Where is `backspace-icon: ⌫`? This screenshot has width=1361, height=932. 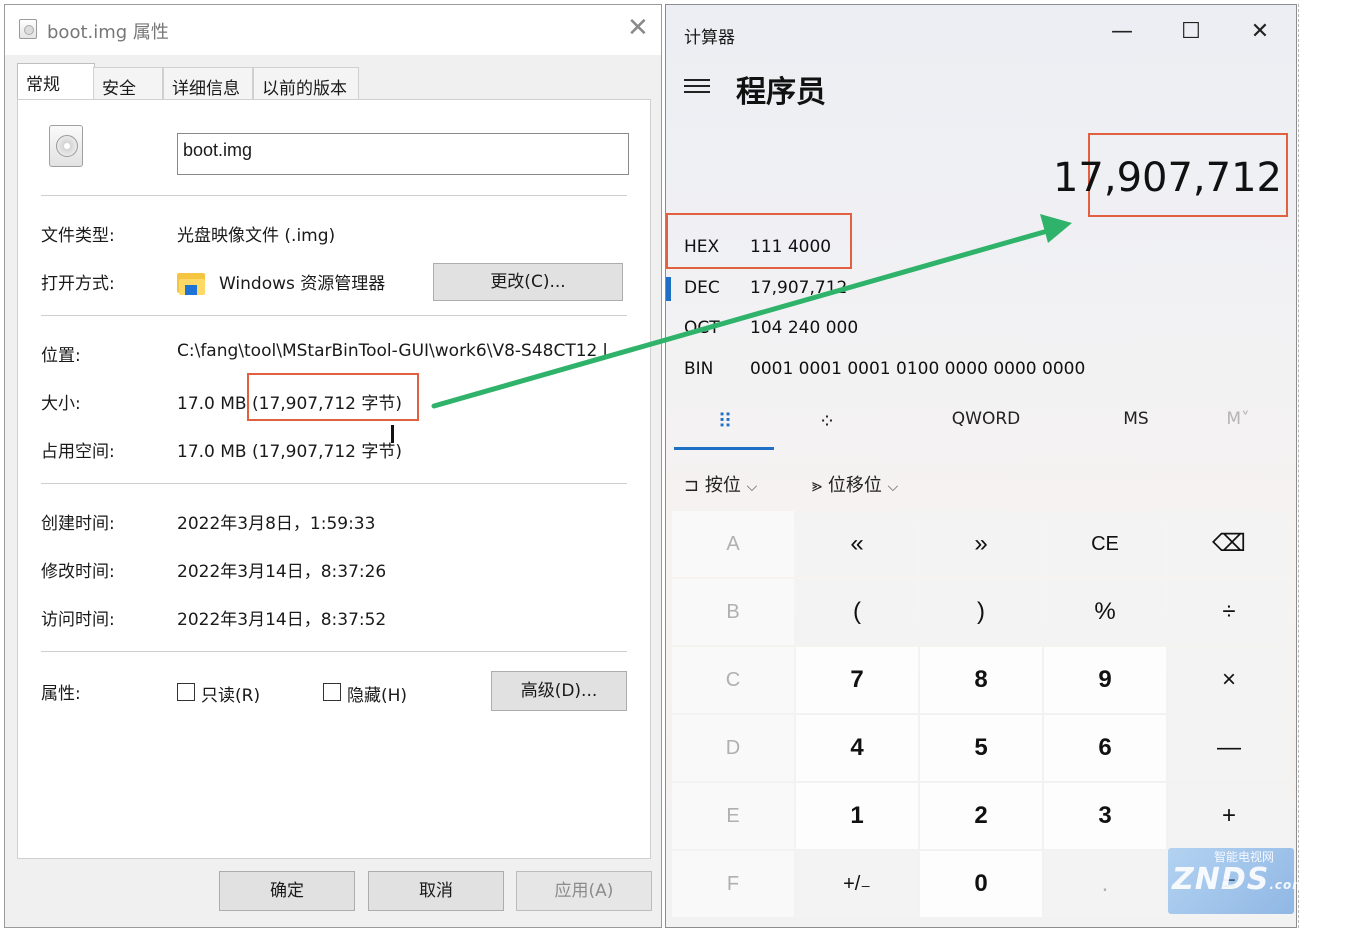 backspace-icon: ⌫ is located at coordinates (1229, 544).